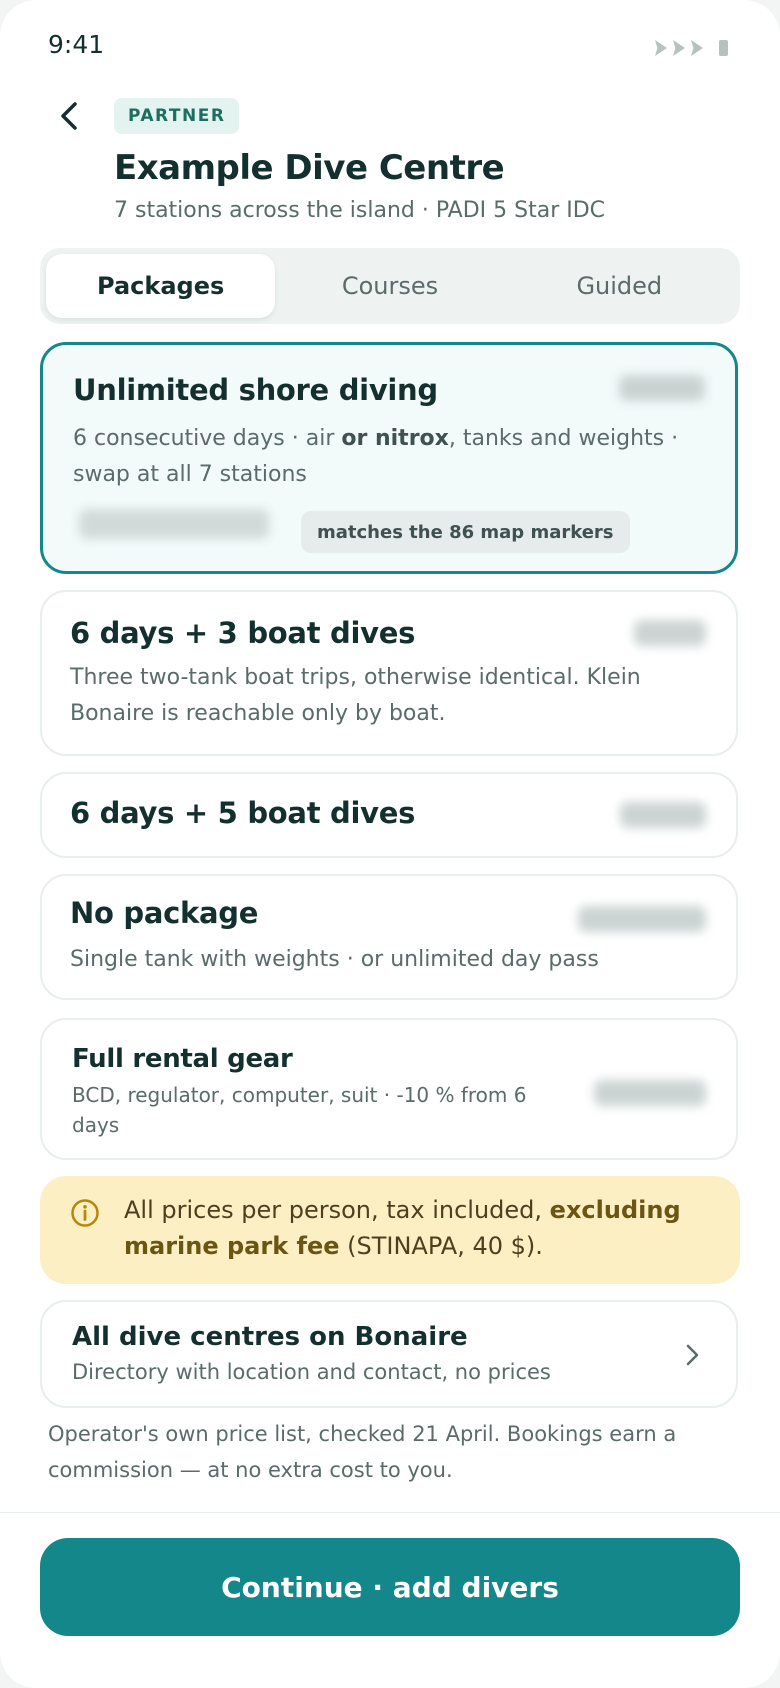  I want to click on package-title: No package, so click(164, 913).